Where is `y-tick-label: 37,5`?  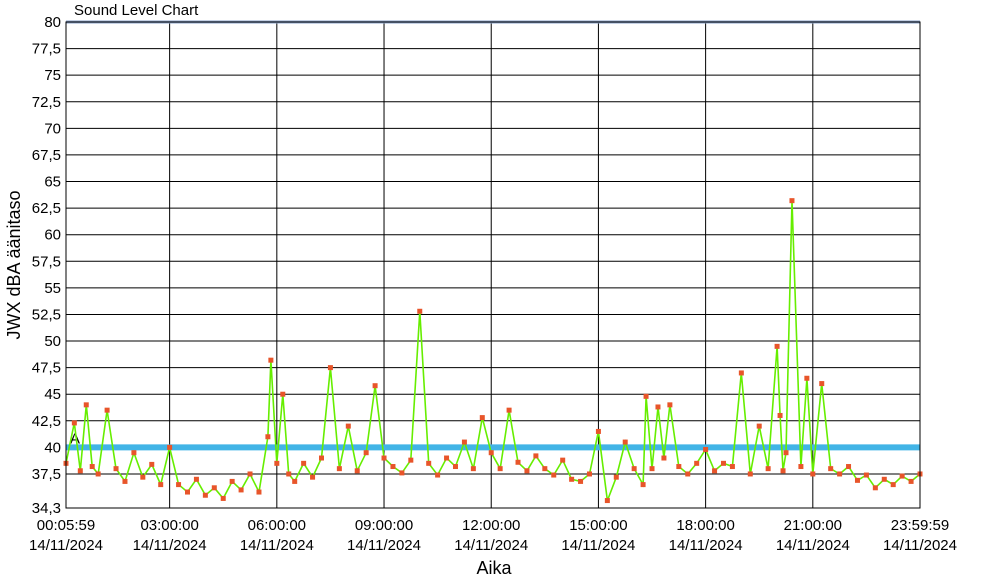 y-tick-label: 37,5 is located at coordinates (46, 474).